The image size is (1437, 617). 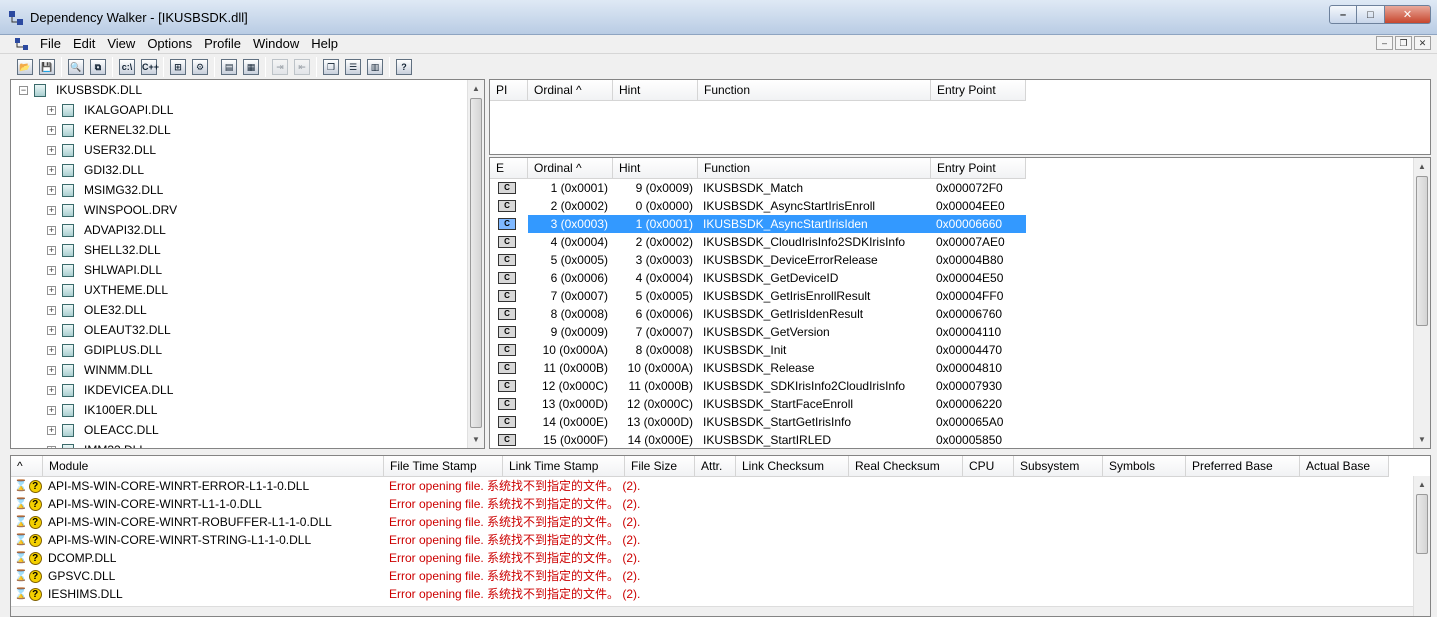 I want to click on column-header-link-time-stamp: Link Time Stamp, so click(x=564, y=466).